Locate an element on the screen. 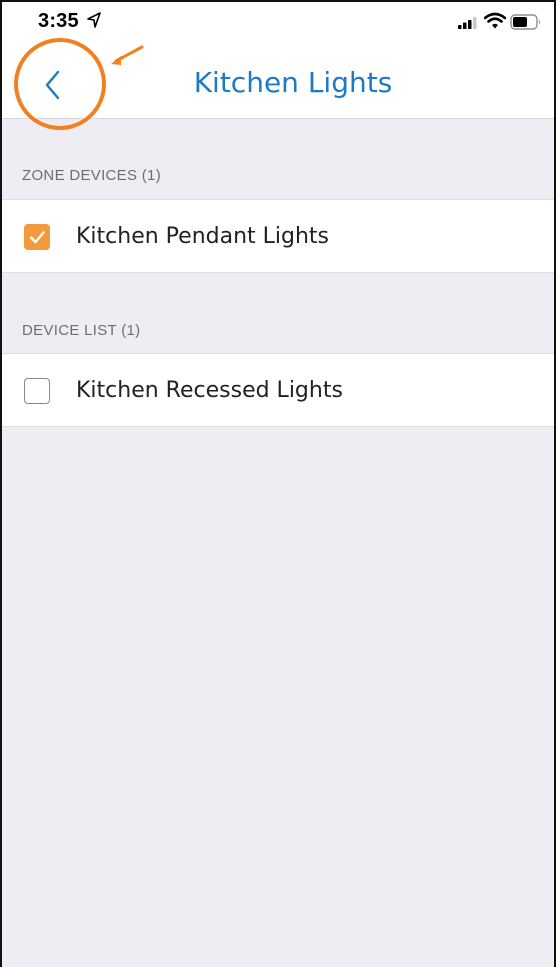 Image resolution: width=558 pixels, height=967 pixels. location-arrow-icon is located at coordinates (94, 20).